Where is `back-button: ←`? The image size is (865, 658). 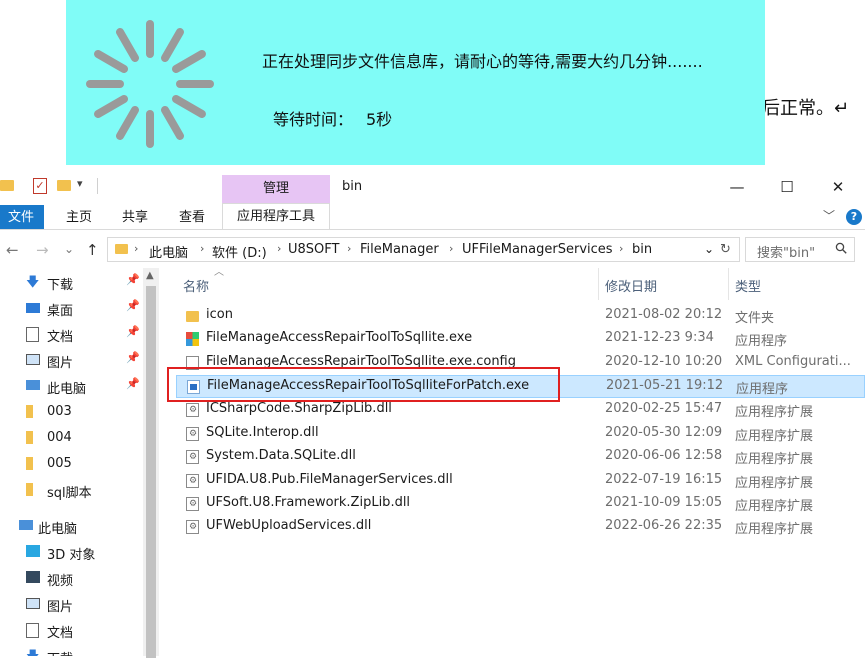
back-button: ← is located at coordinates (12, 250).